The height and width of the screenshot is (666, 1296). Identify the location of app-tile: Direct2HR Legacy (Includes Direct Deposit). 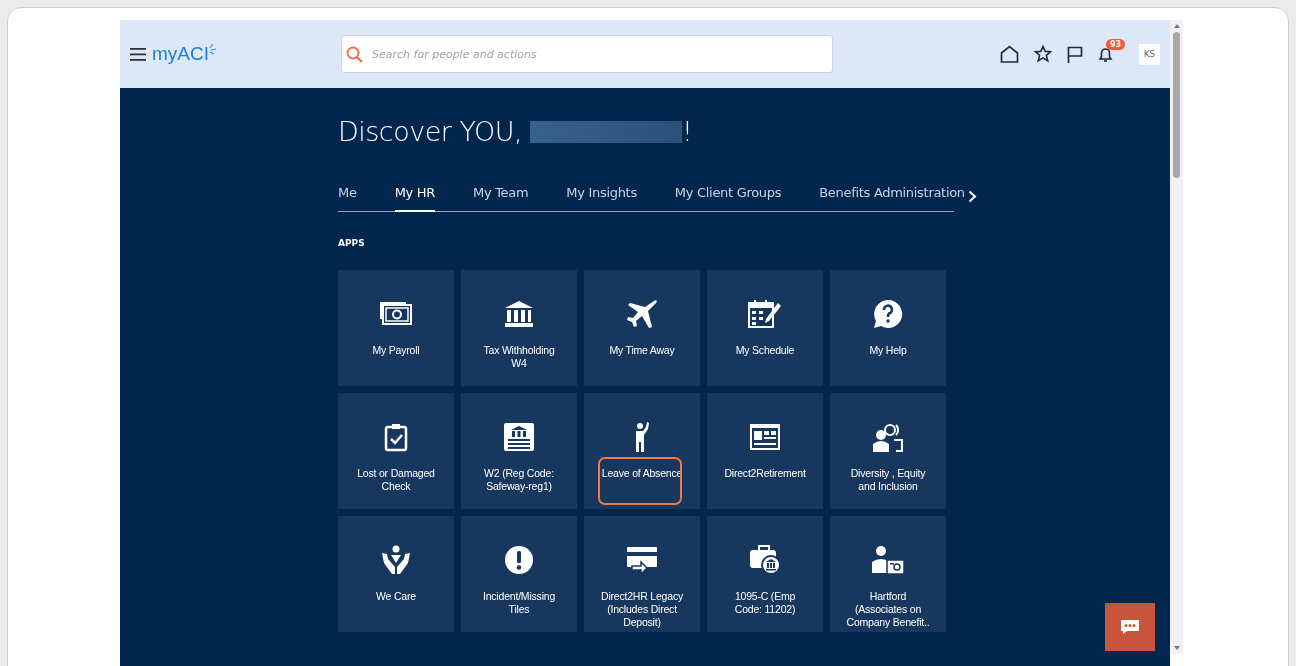
(642, 574).